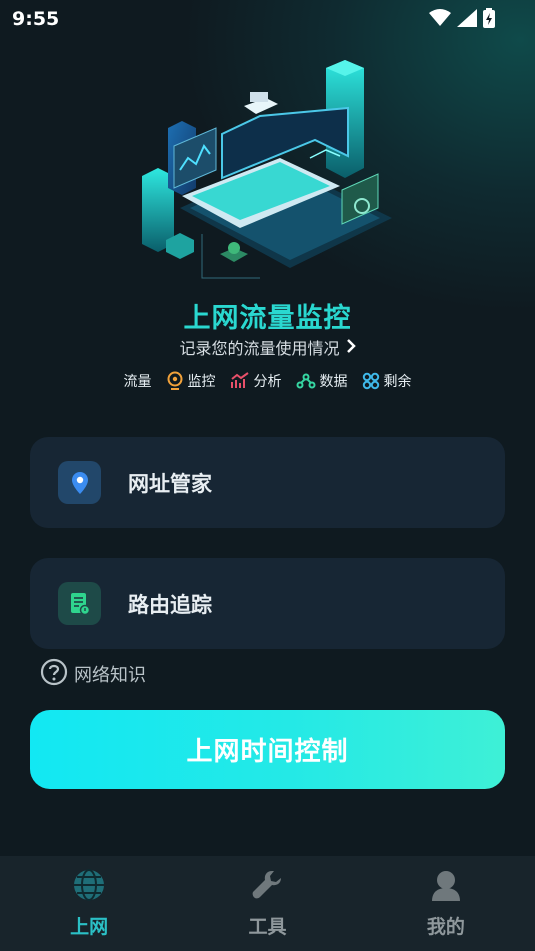  What do you see at coordinates (333, 382) in the screenshot?
I see `feature-label: 数据` at bounding box center [333, 382].